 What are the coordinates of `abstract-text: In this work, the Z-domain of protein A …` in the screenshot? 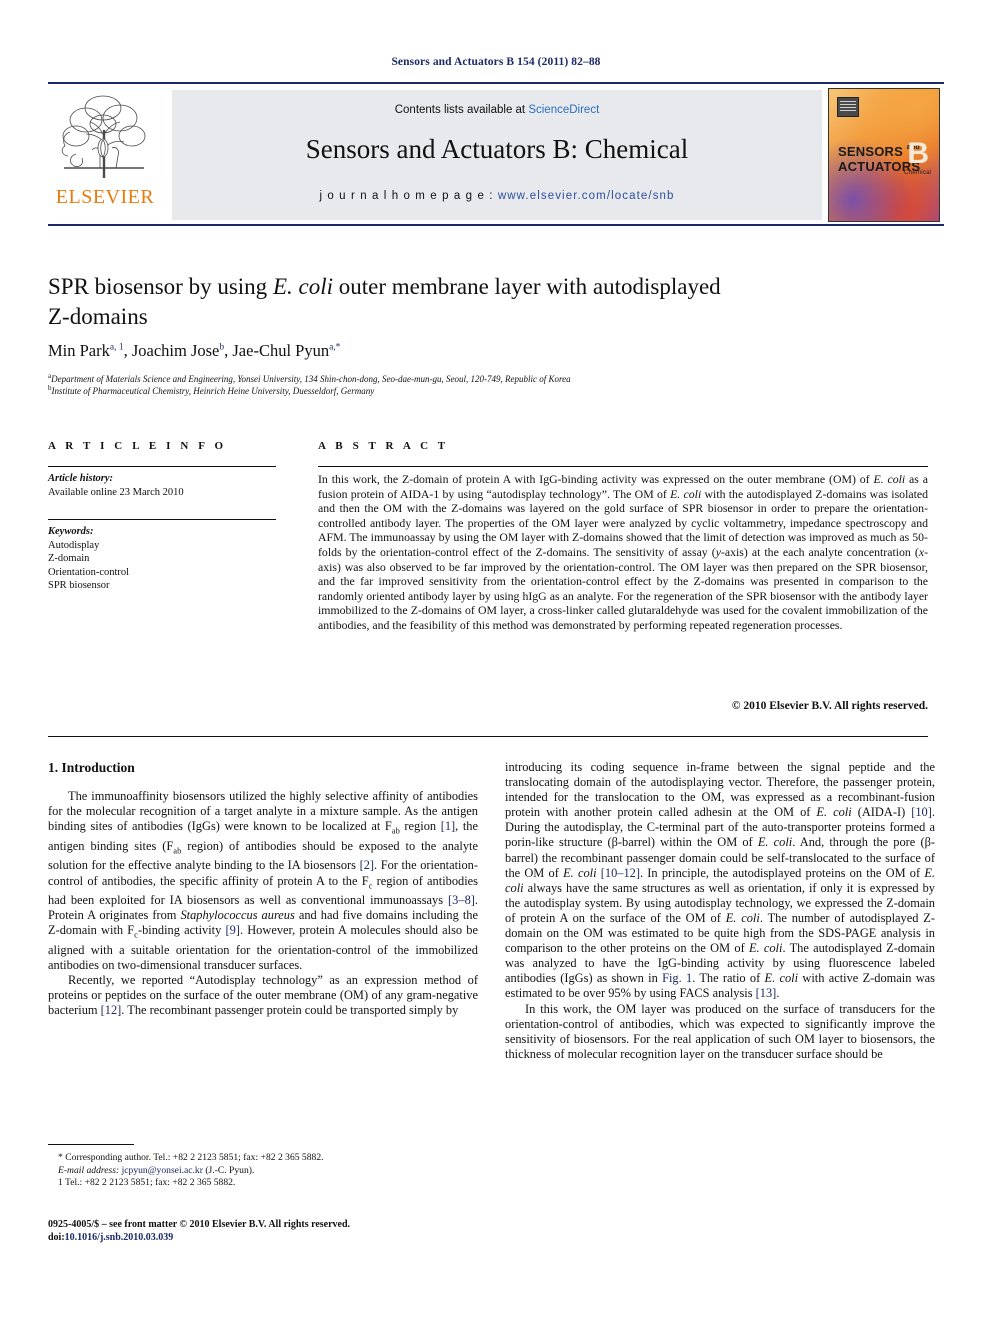 It's located at (623, 552).